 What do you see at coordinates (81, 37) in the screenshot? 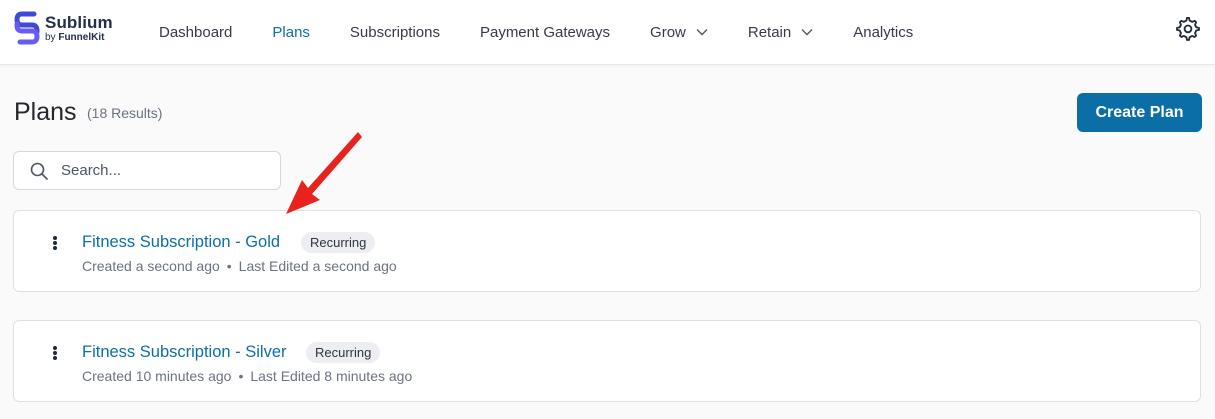
I see `brand-company: FunnelKit` at bounding box center [81, 37].